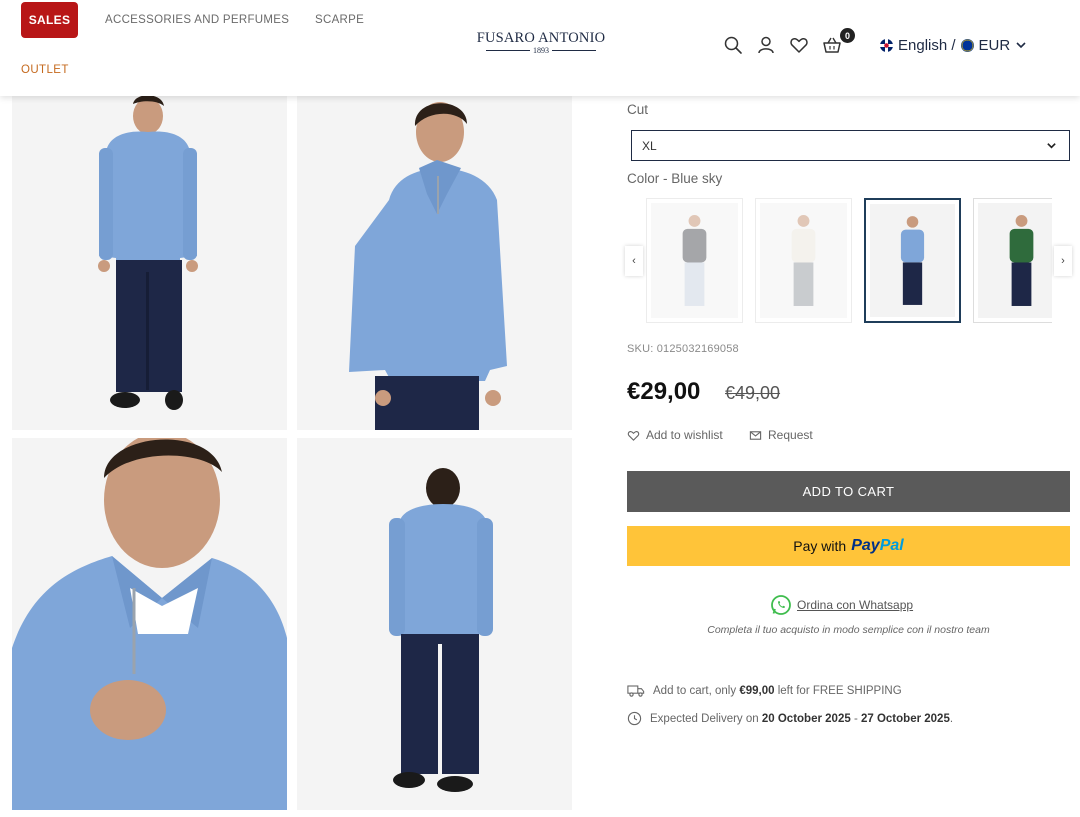 The width and height of the screenshot is (1080, 817). I want to click on swatch-next-button: ›, so click(1063, 261).